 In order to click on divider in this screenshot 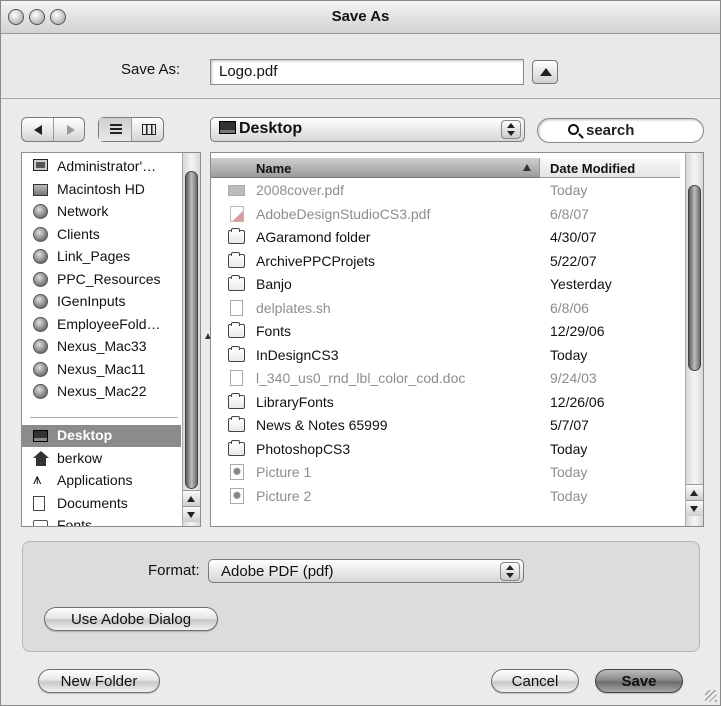, I will do `click(360, 98)`.